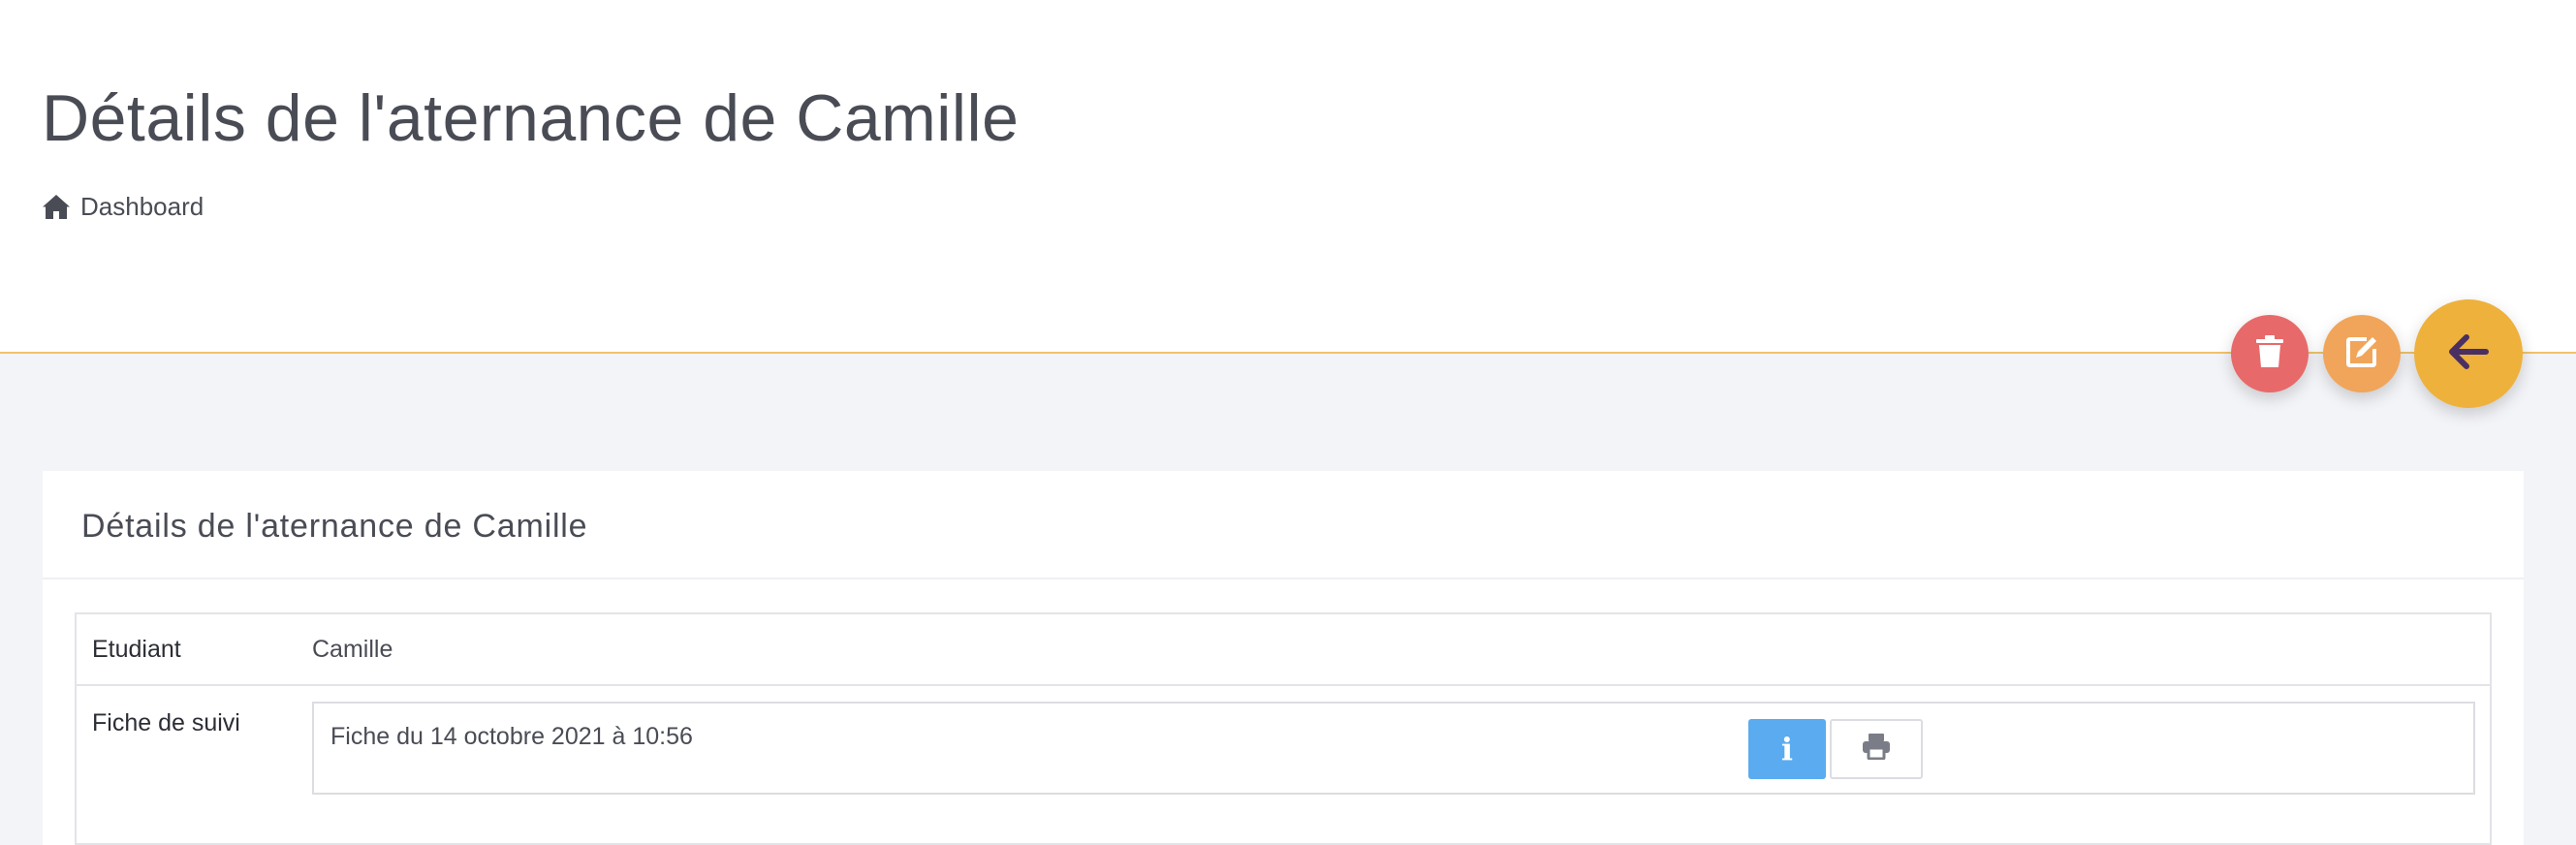 The image size is (2576, 845). I want to click on edit-button, so click(2362, 354).